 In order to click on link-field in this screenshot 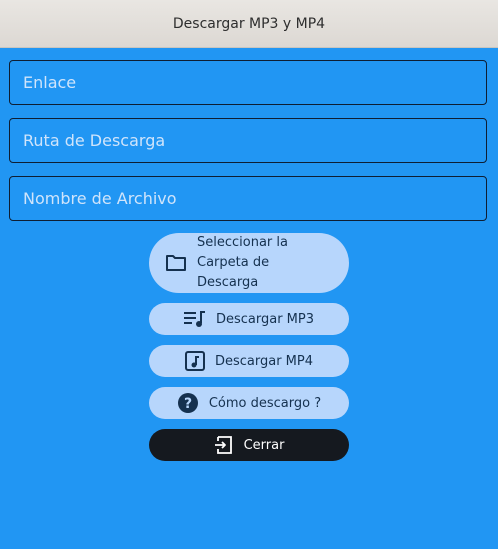, I will do `click(248, 82)`.